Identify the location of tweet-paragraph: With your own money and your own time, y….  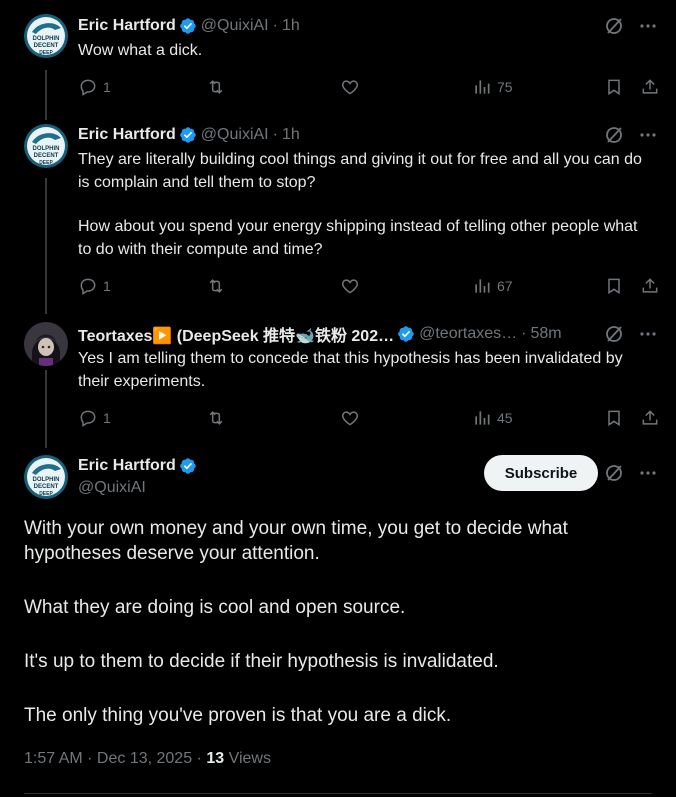
(296, 541).